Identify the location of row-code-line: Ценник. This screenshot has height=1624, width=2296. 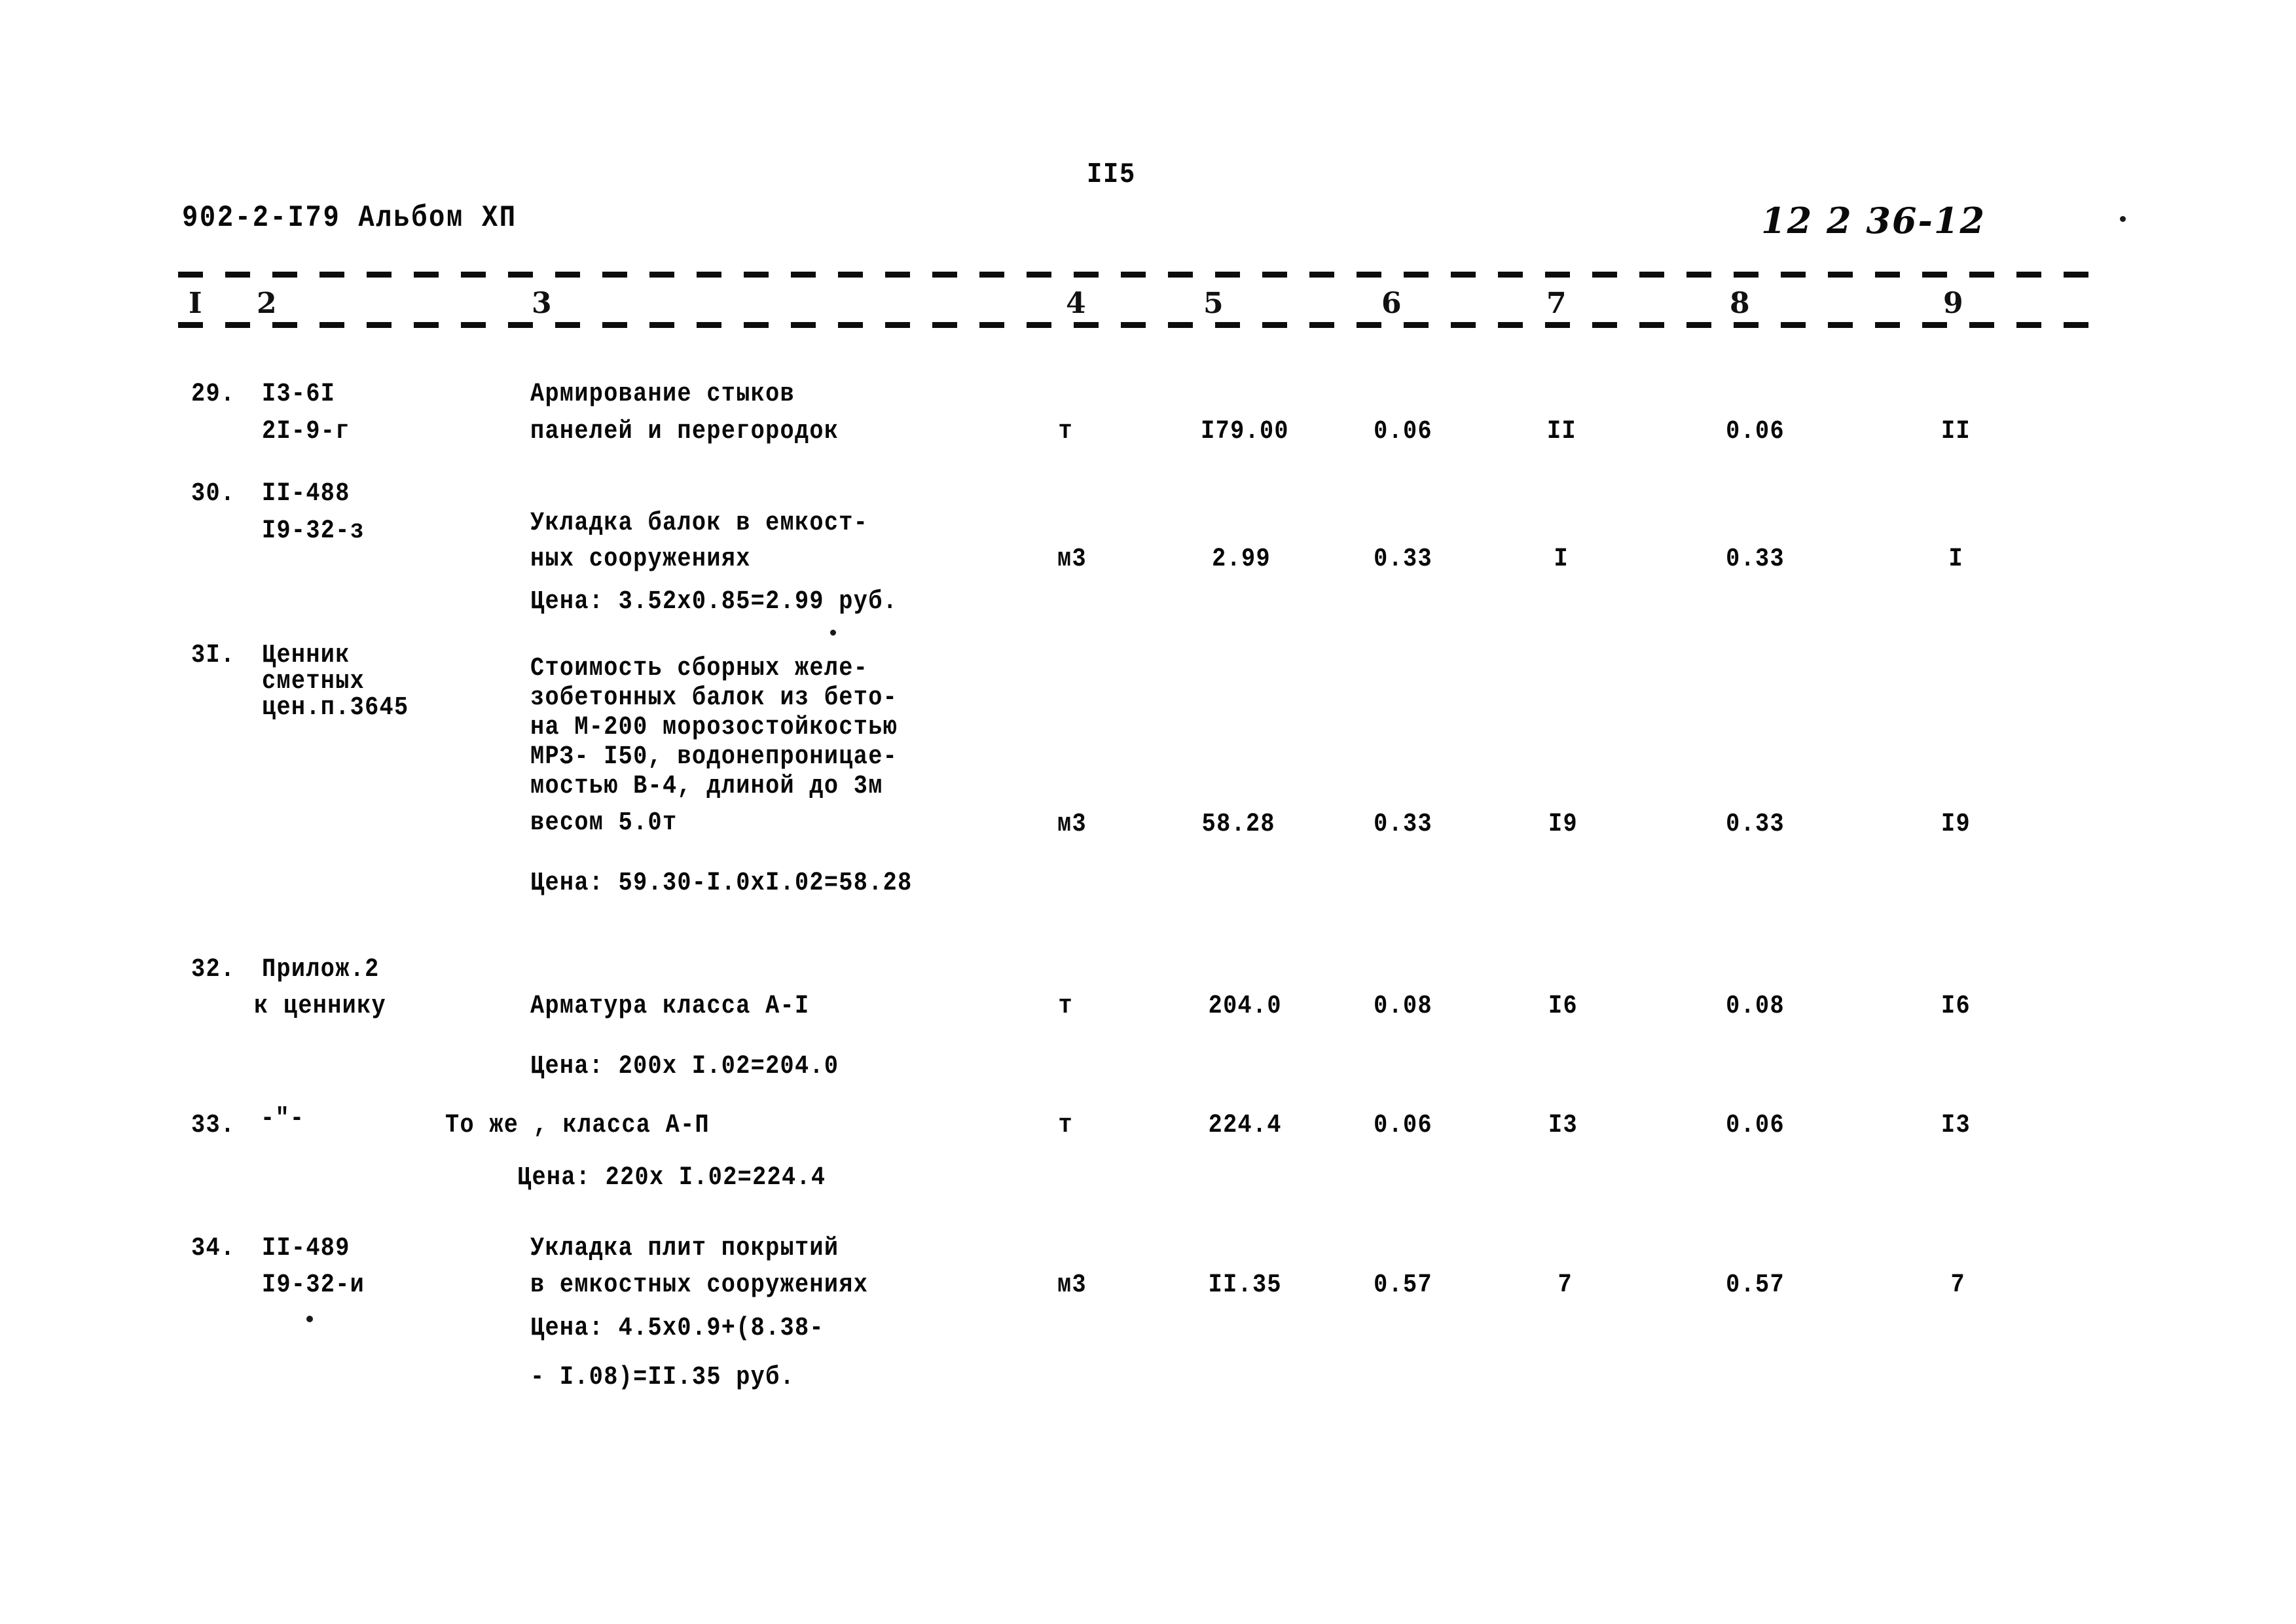
(306, 655).